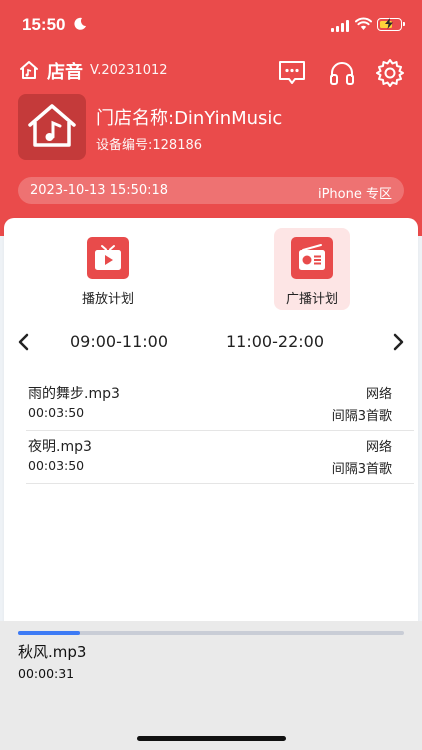  Describe the element at coordinates (340, 25) in the screenshot. I see `cellular-signal-icon` at that location.